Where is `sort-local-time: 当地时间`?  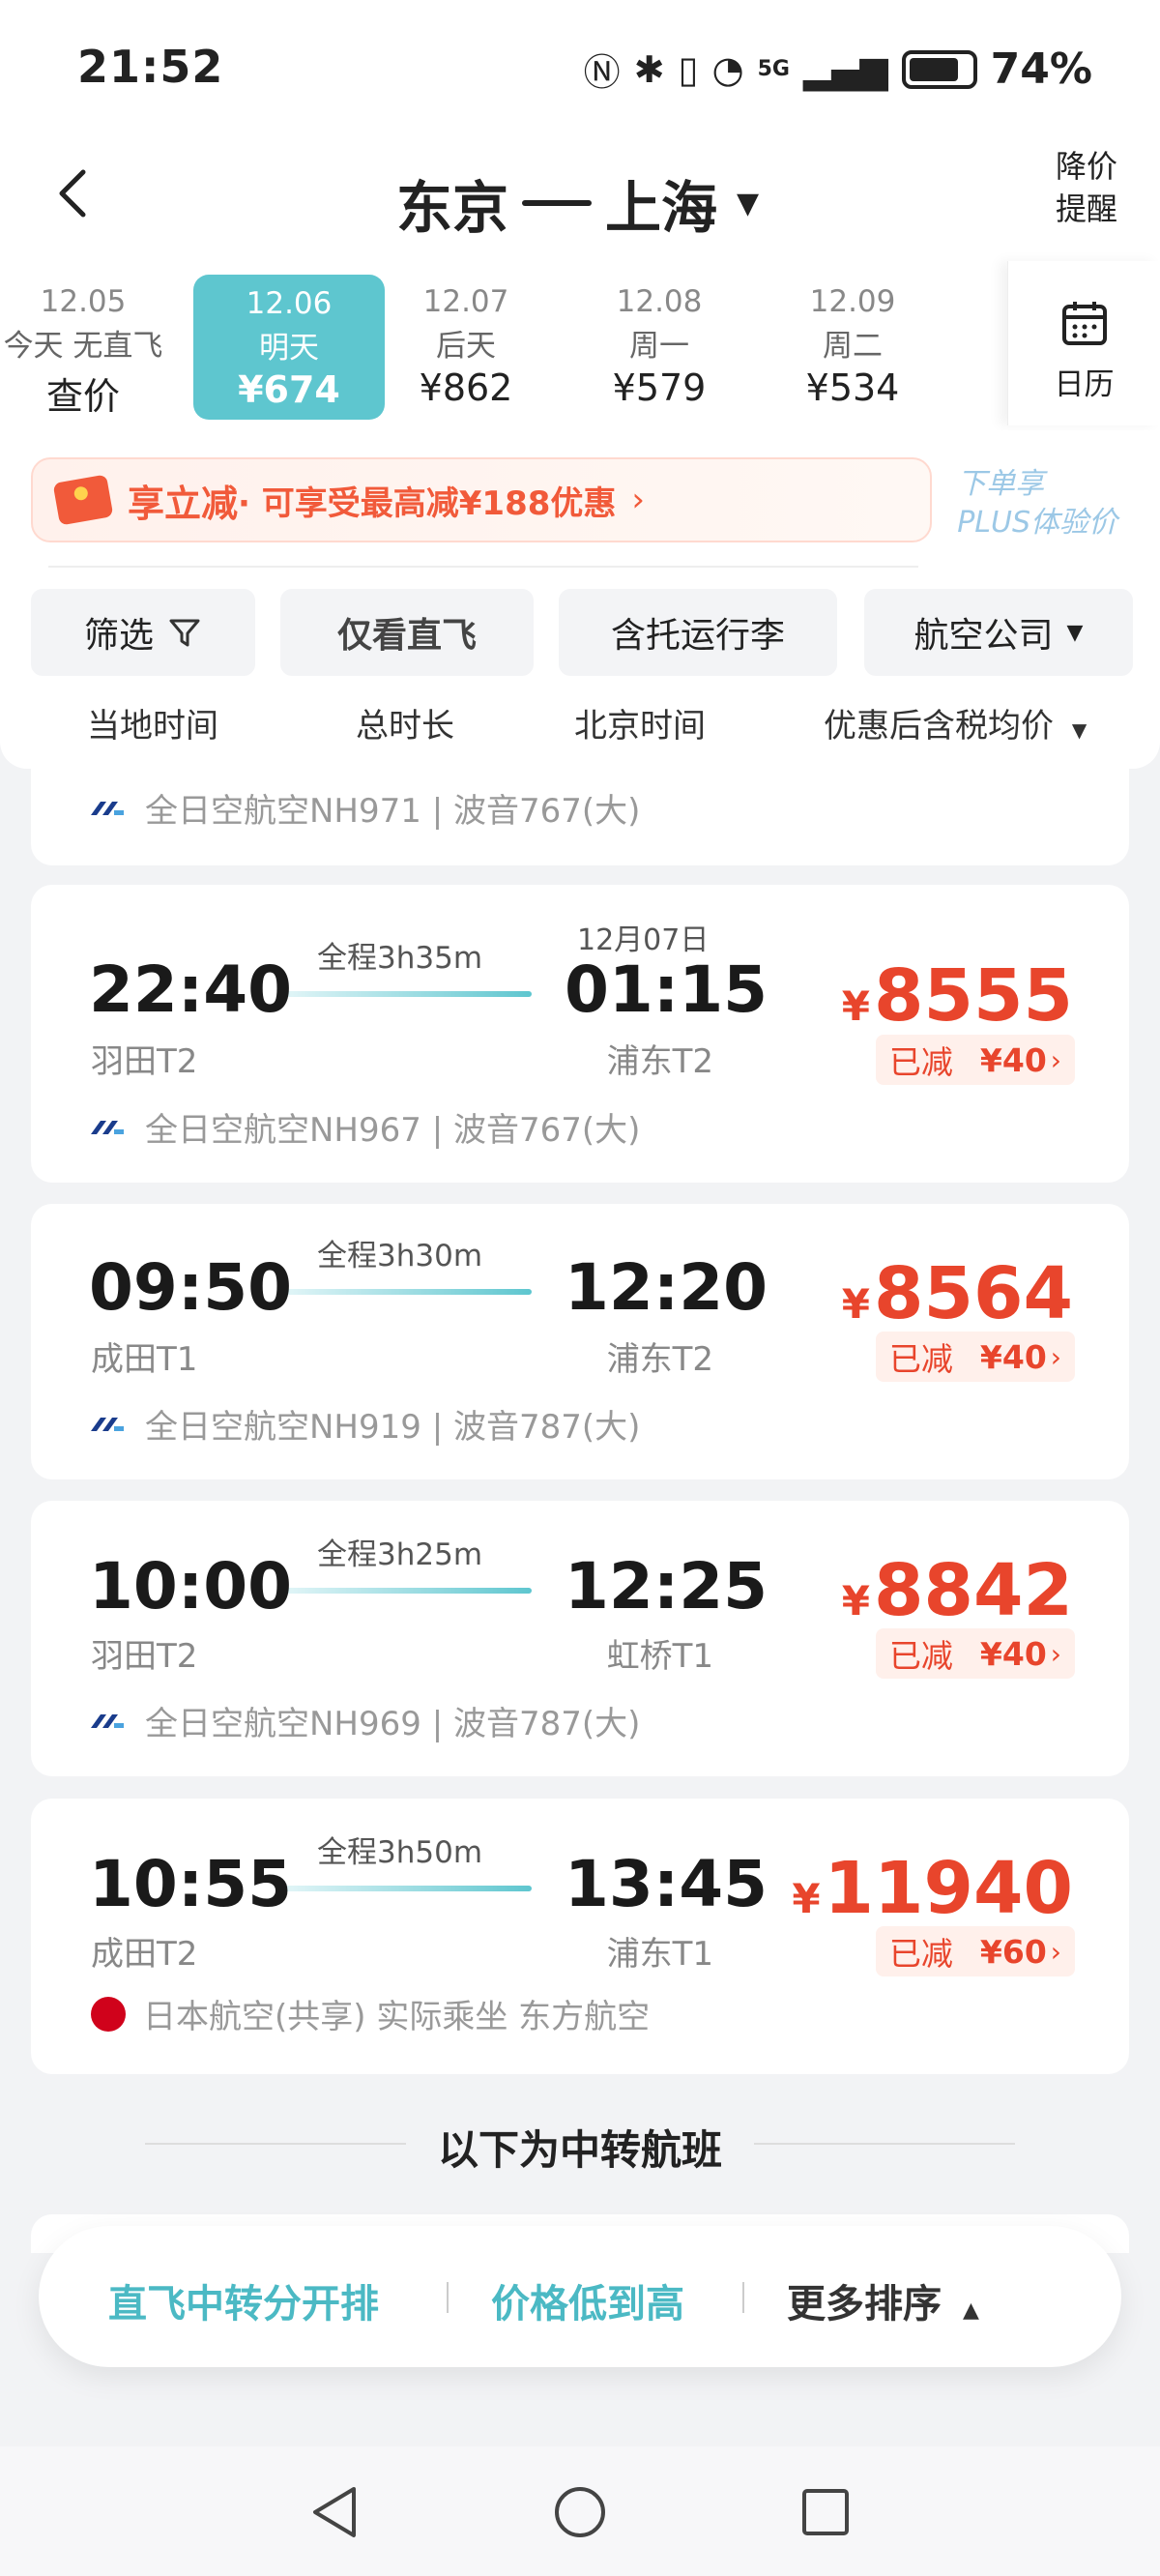 sort-local-time: 当地时间 is located at coordinates (152, 722).